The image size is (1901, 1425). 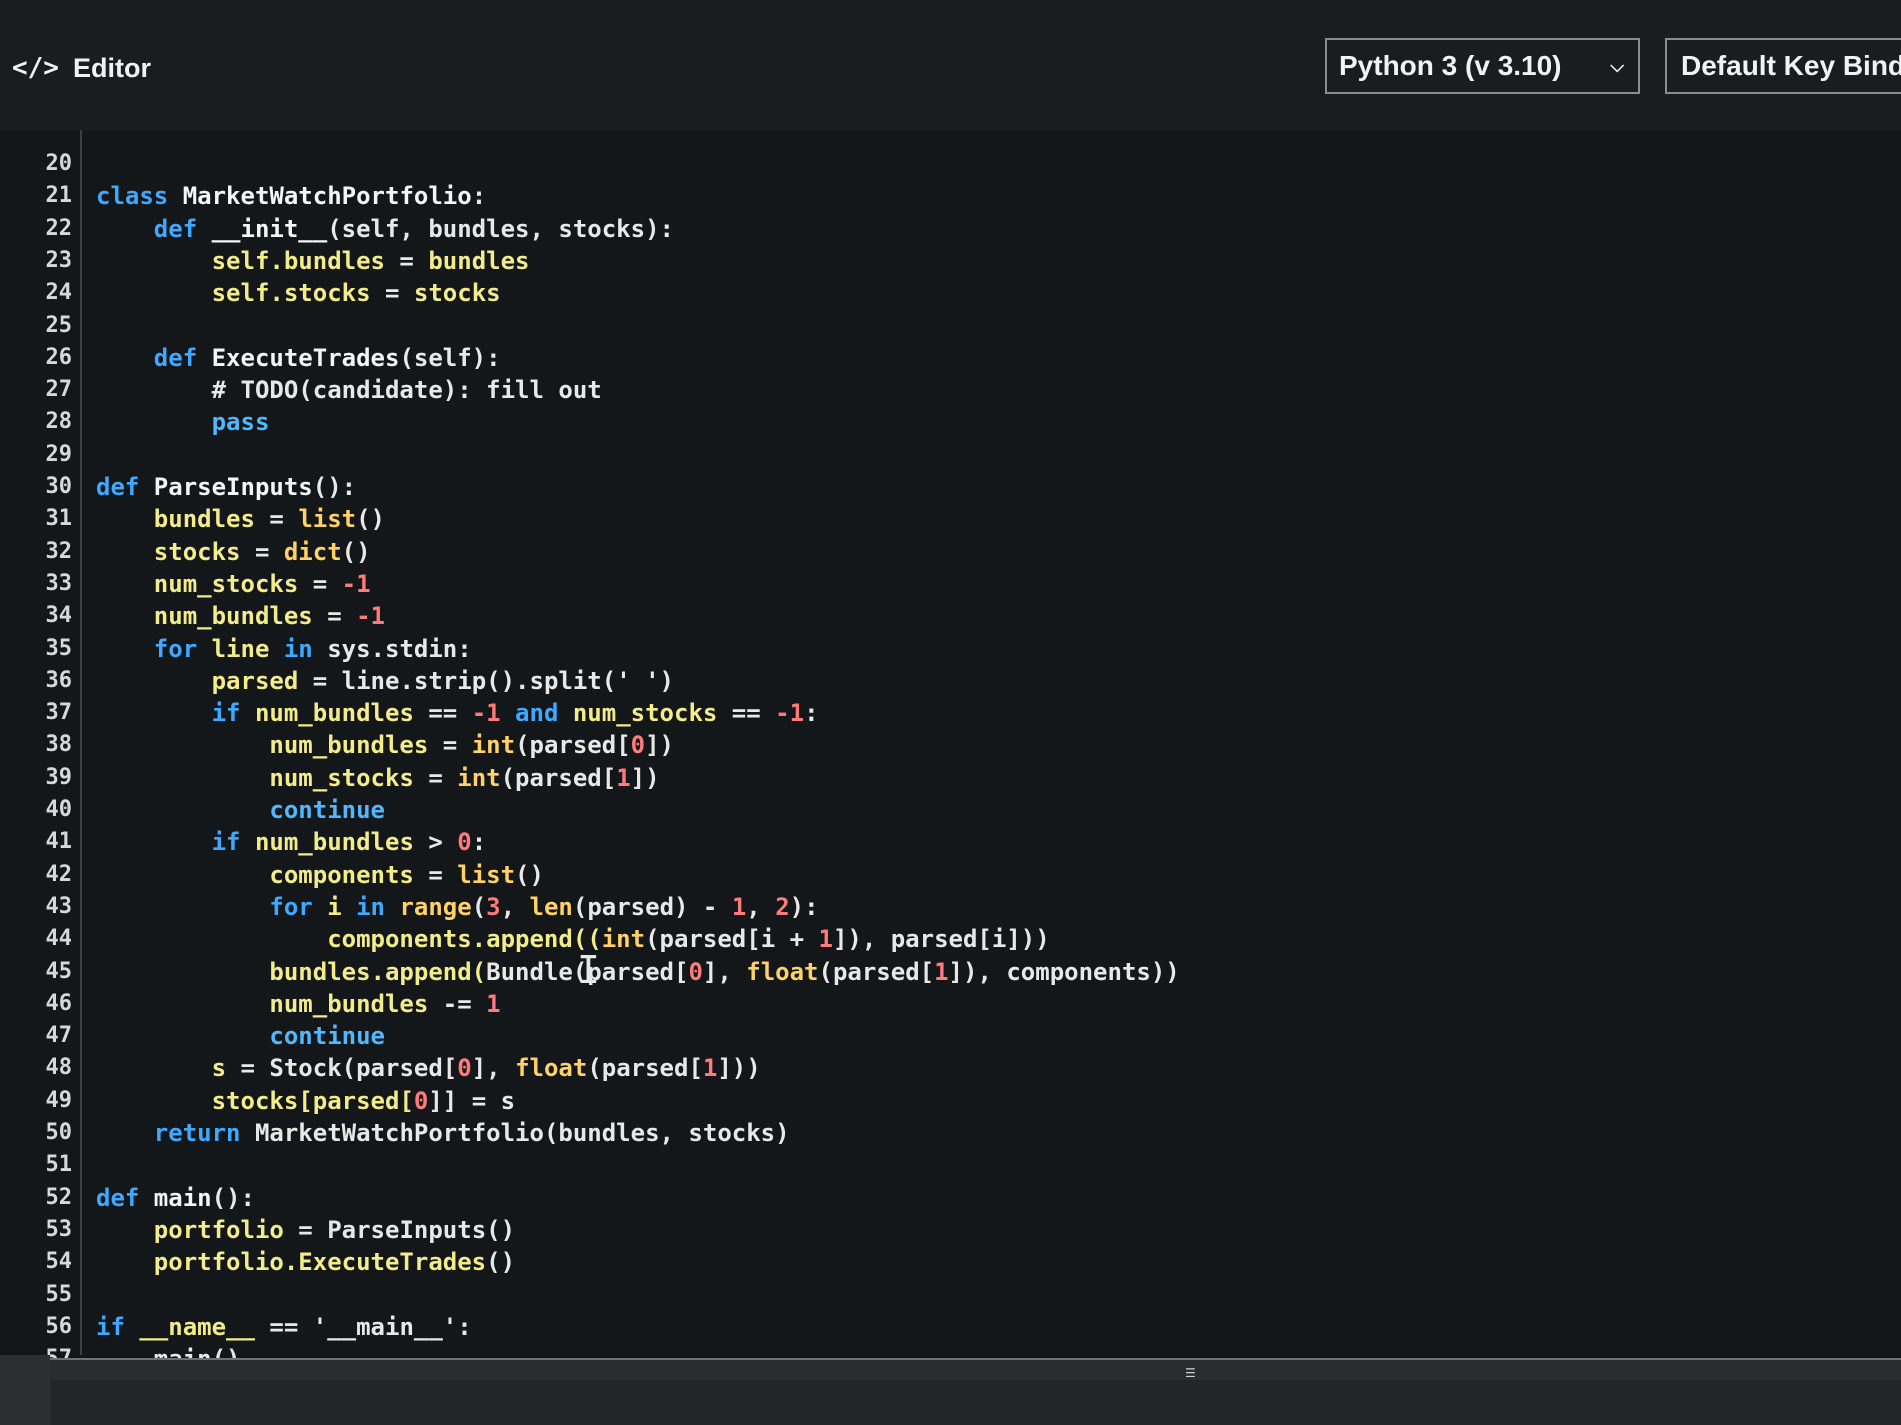 What do you see at coordinates (182, 357) in the screenshot?
I see `code-token: def` at bounding box center [182, 357].